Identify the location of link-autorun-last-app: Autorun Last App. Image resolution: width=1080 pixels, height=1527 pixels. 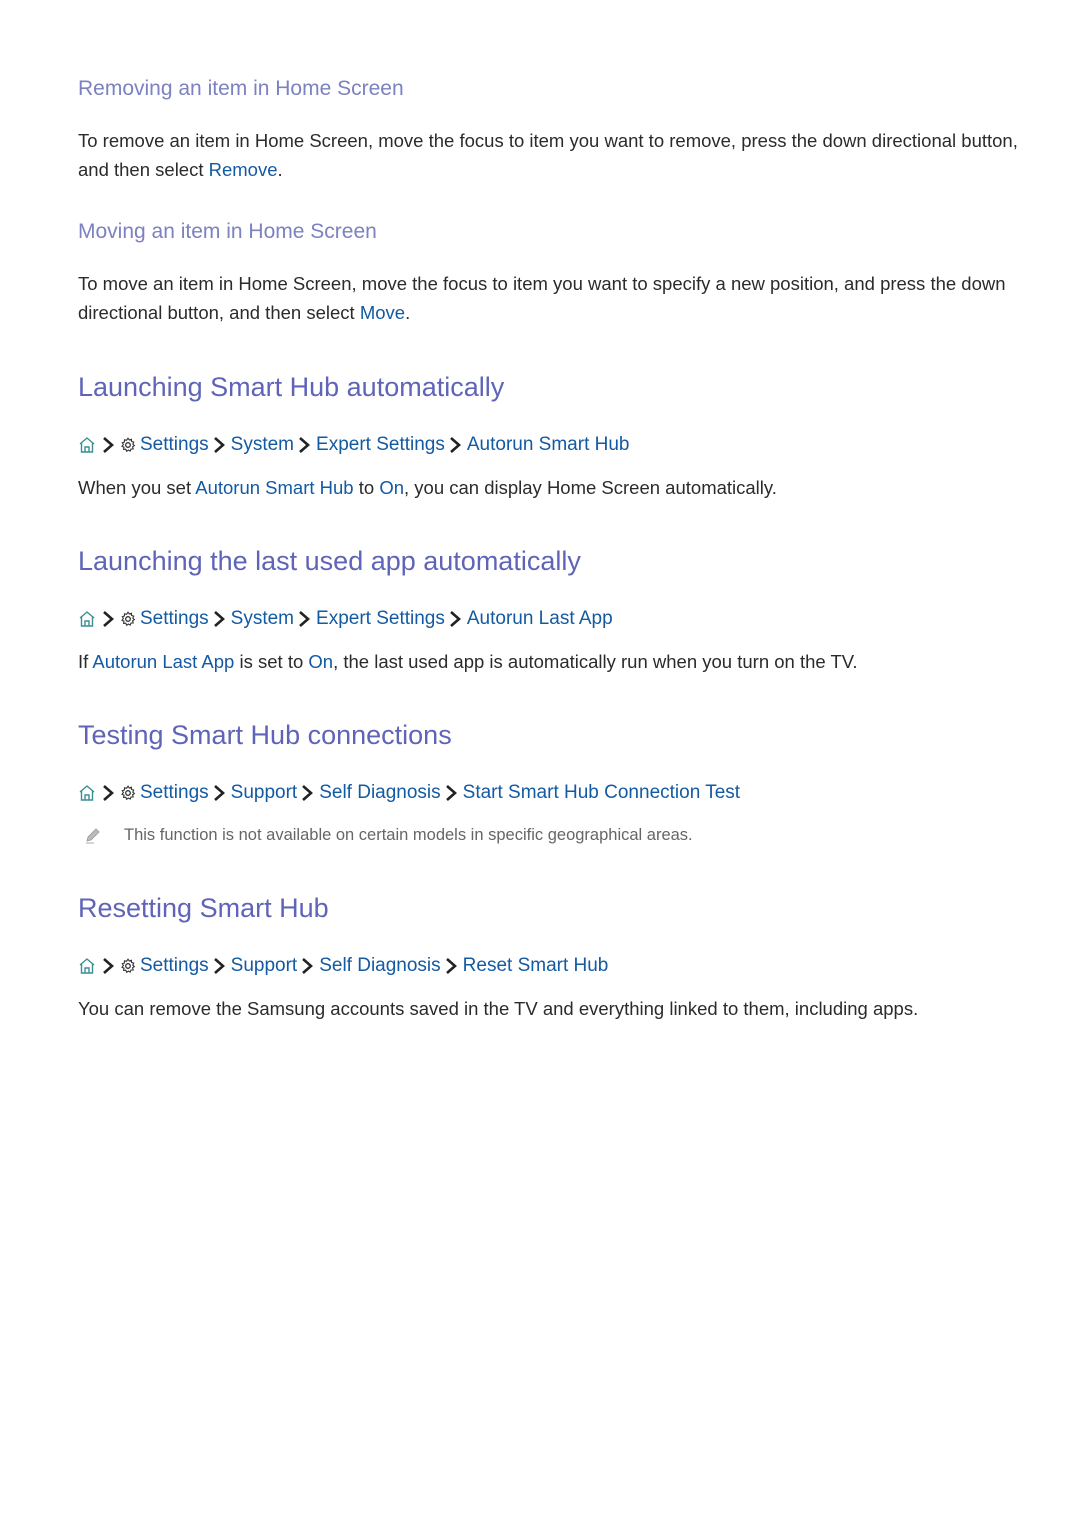
(163, 661).